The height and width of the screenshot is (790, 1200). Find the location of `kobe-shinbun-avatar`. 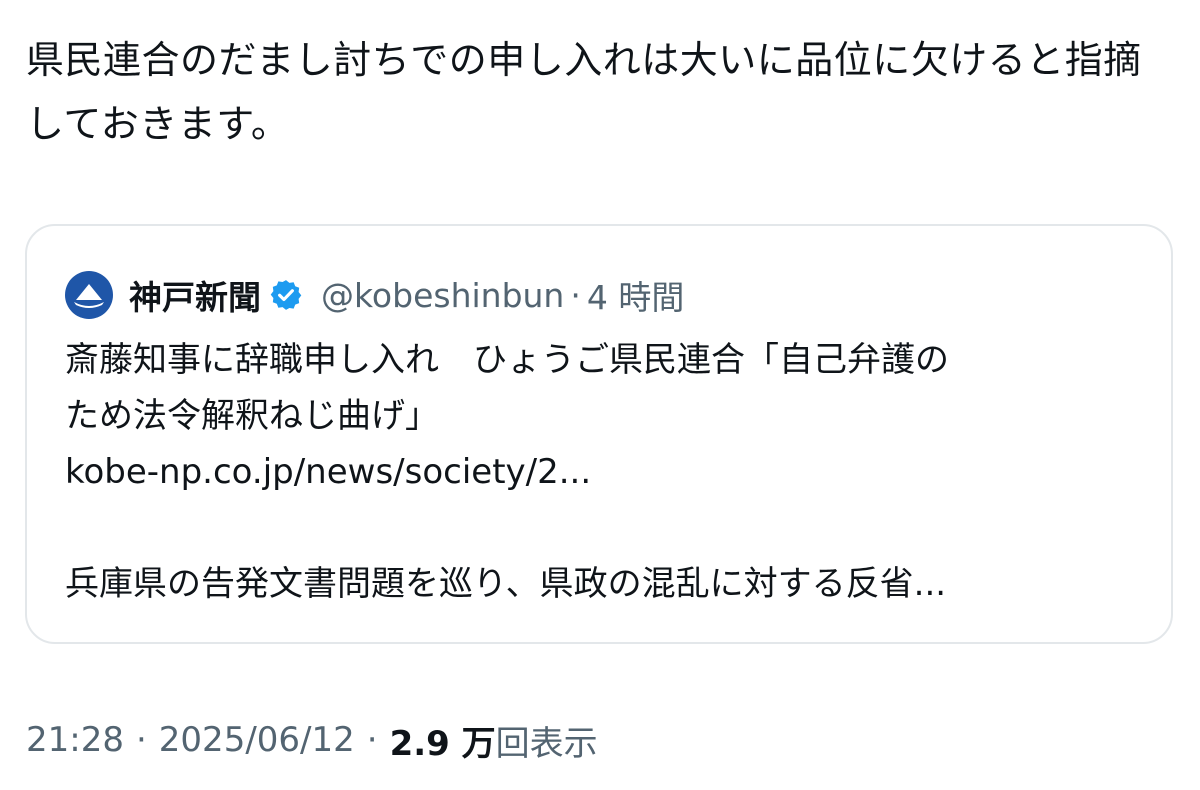

kobe-shinbun-avatar is located at coordinates (89, 295).